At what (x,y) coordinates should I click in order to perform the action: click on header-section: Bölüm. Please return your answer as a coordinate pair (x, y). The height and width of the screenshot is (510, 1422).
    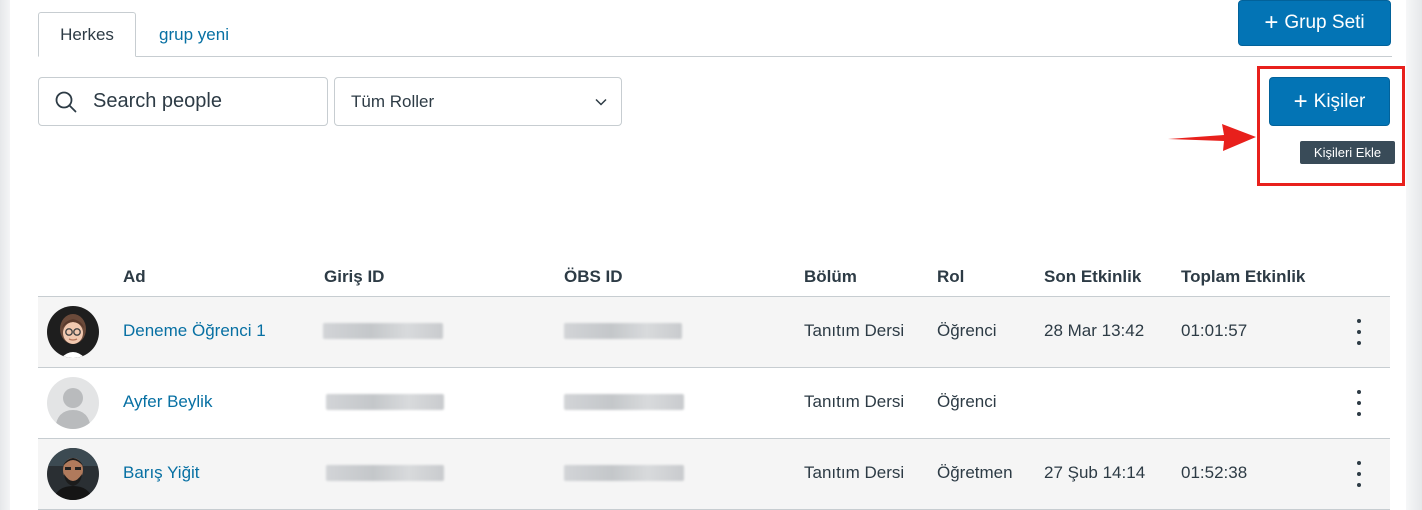
    Looking at the image, I should click on (830, 277).